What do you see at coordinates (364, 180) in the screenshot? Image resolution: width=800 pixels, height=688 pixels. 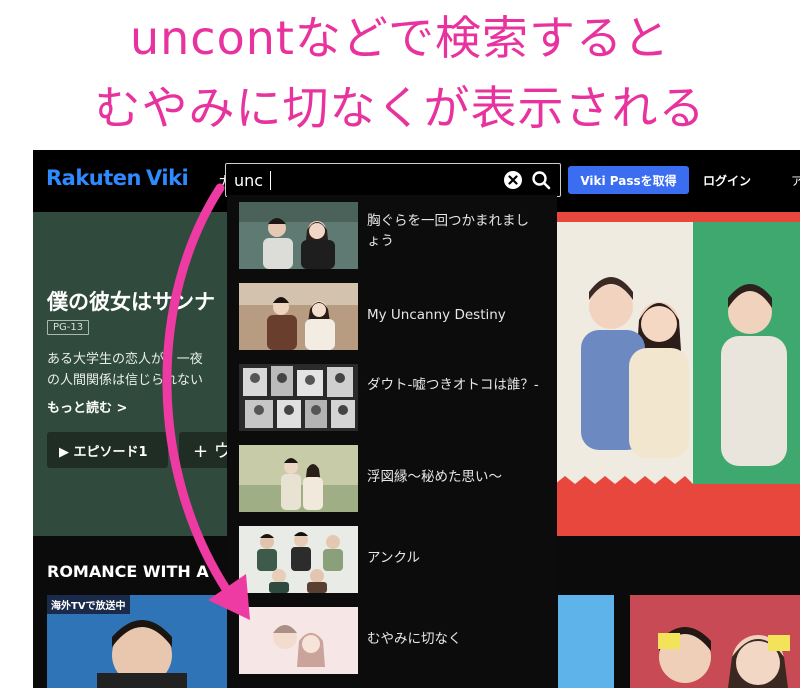 I see `search-input` at bounding box center [364, 180].